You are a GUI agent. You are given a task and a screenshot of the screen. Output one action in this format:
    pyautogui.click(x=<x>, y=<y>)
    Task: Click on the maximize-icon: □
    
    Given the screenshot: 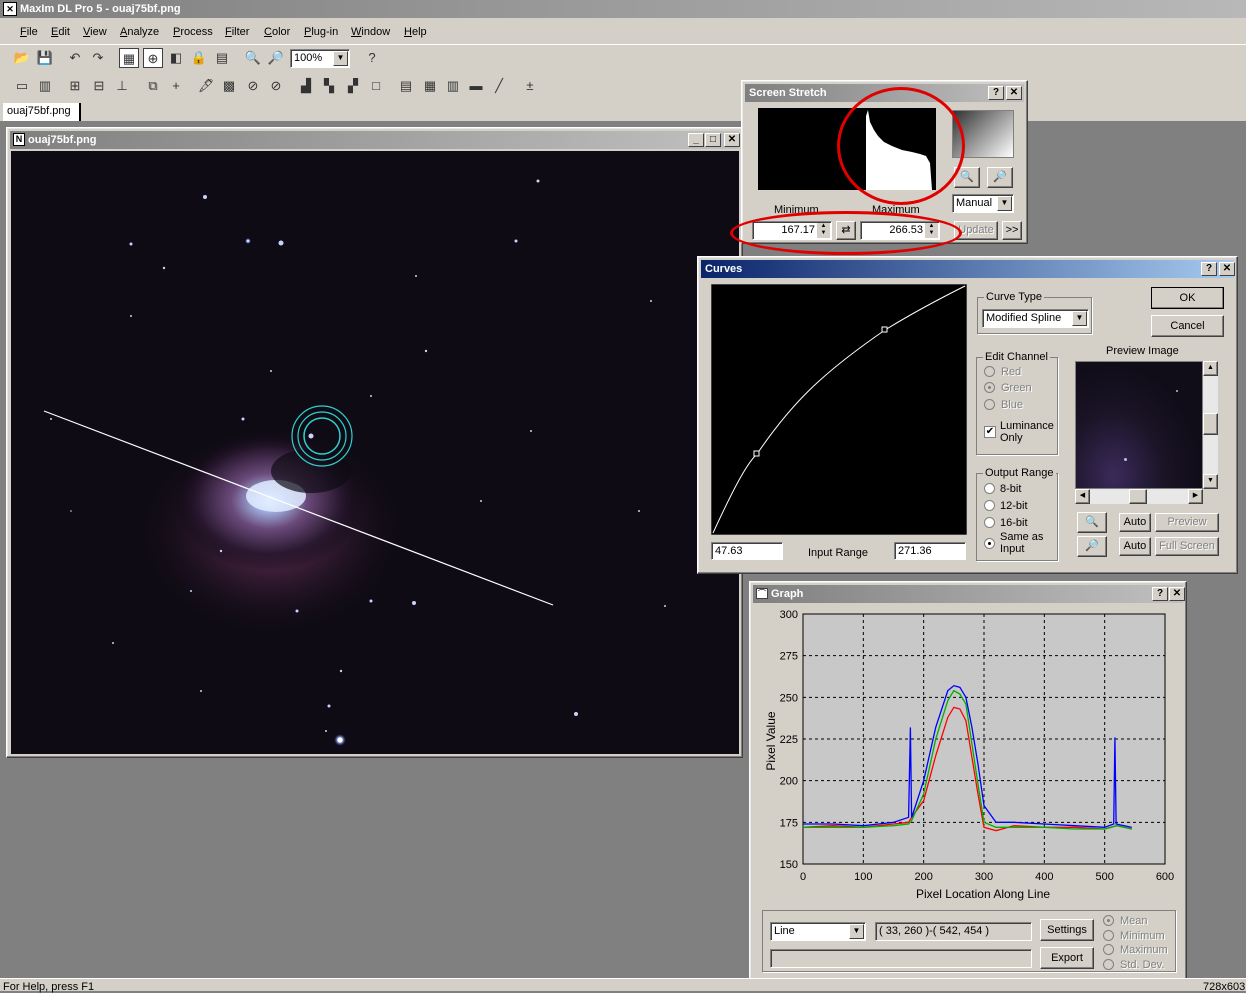 What is the action you would take?
    pyautogui.click(x=713, y=140)
    